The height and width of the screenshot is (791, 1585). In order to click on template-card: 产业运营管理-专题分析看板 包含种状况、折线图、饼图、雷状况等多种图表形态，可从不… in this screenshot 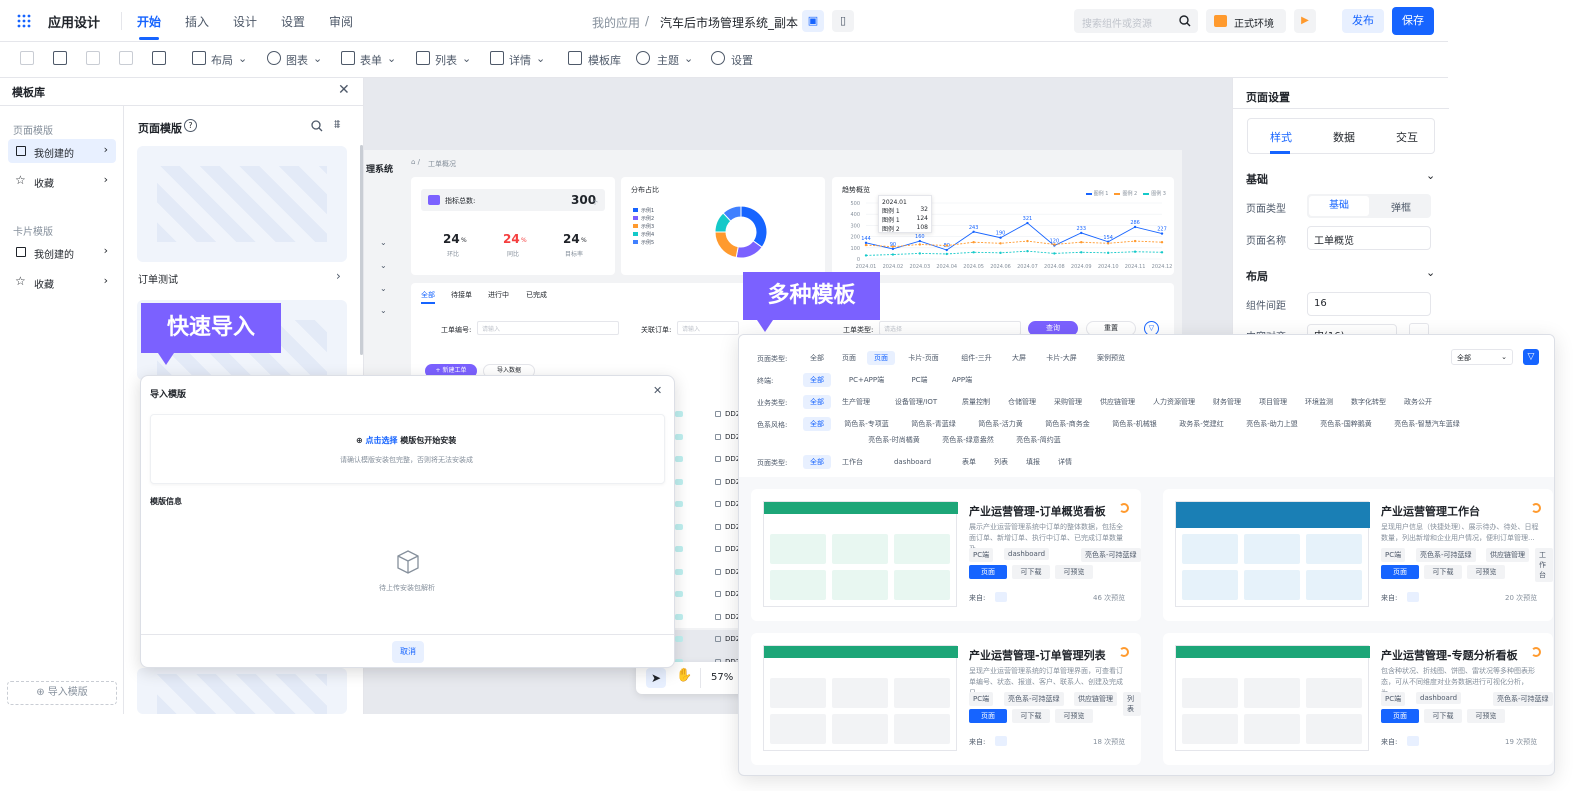, I will do `click(1358, 699)`.